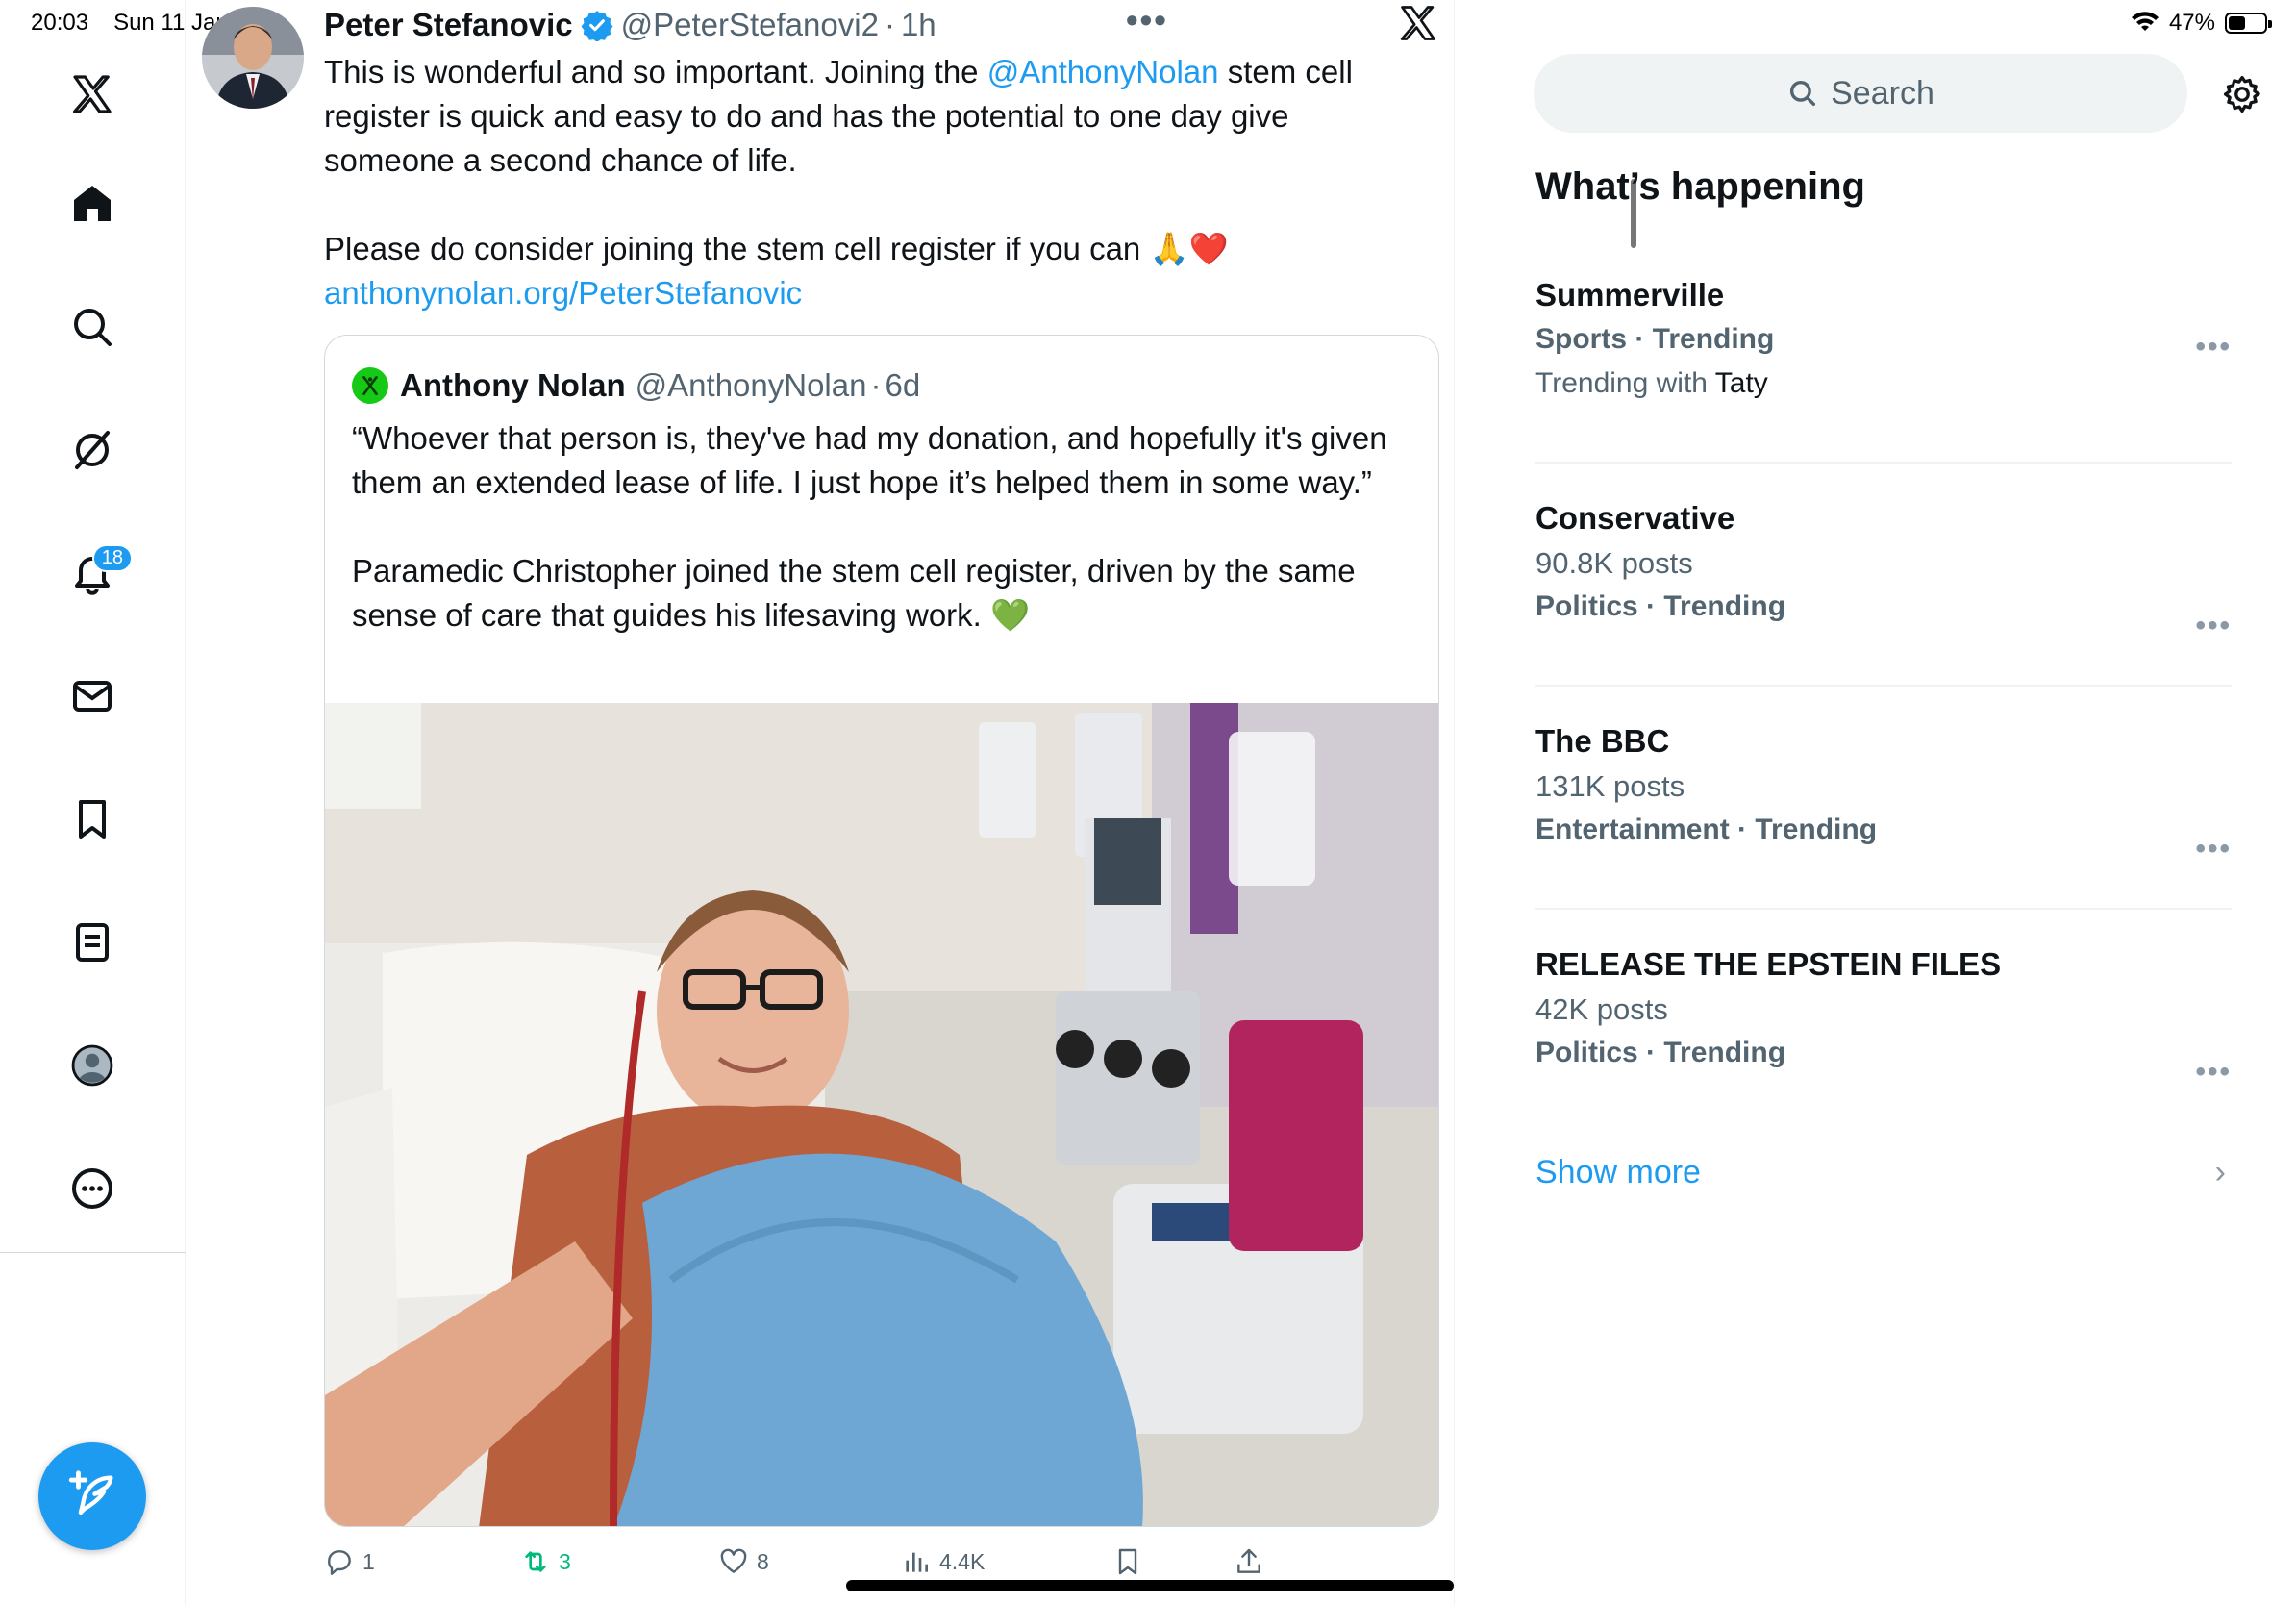 The height and width of the screenshot is (1604, 2296). I want to click on trend-title: Summerville, so click(1630, 295).